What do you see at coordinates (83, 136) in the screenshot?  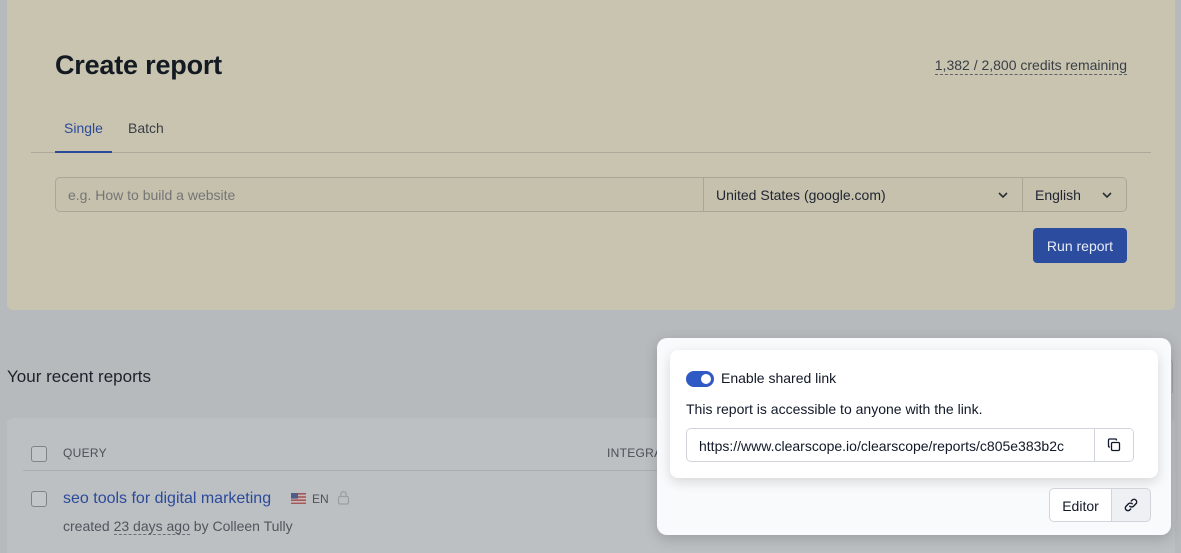 I see `tab-single: Single` at bounding box center [83, 136].